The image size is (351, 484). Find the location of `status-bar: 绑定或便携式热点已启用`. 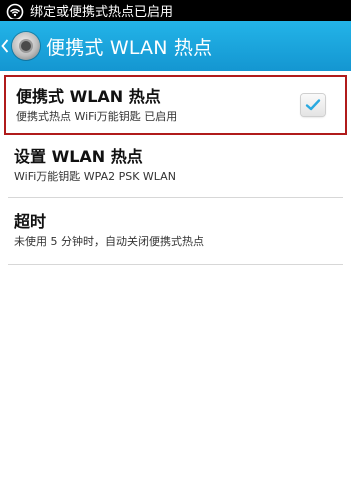

status-bar: 绑定或便携式热点已启用 is located at coordinates (175, 10).